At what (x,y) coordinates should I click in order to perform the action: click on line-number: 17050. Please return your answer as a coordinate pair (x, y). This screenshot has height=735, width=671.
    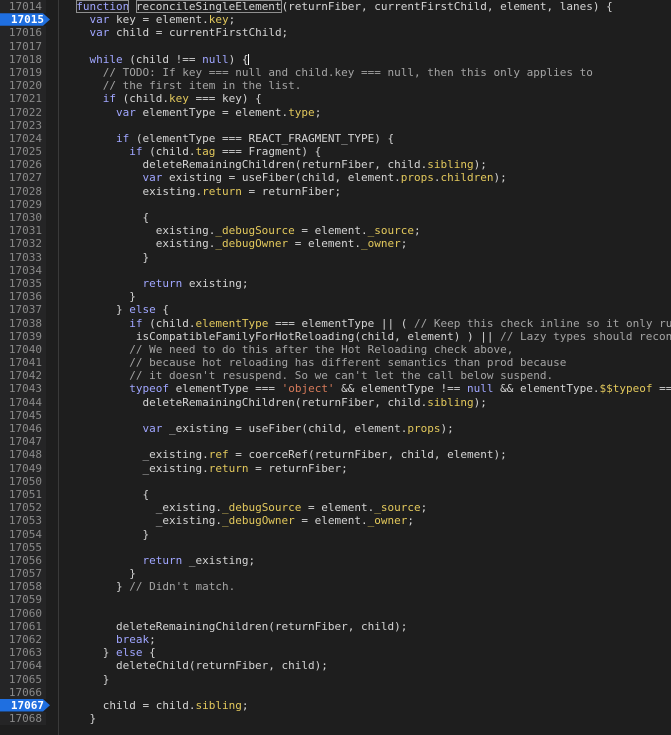
    Looking at the image, I should click on (23, 481).